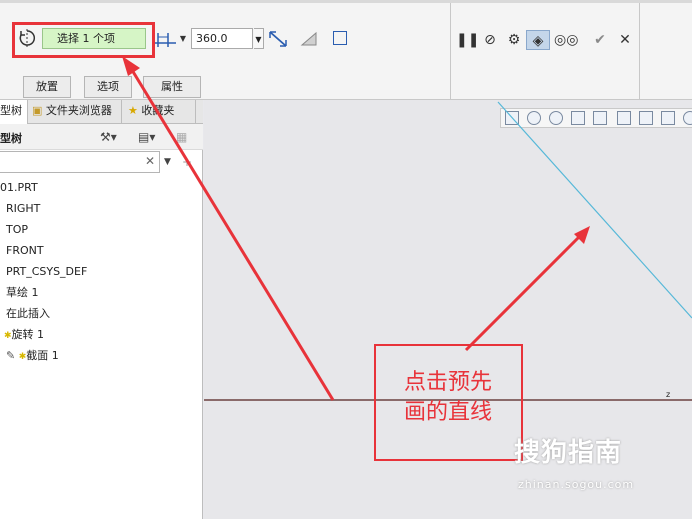 This screenshot has height=519, width=692. Describe the element at coordinates (534, 118) in the screenshot. I see `zoom-in-icon` at that location.